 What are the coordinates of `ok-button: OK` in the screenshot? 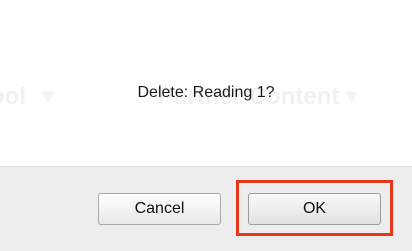 It's located at (314, 209).